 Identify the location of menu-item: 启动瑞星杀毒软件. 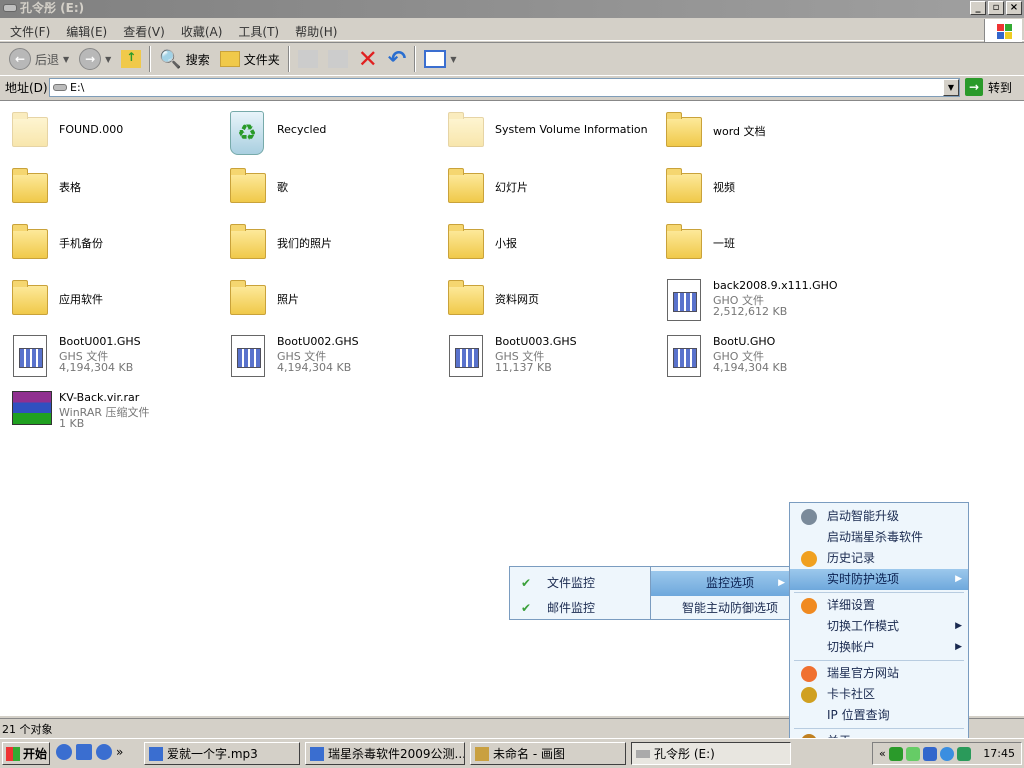
(879, 537).